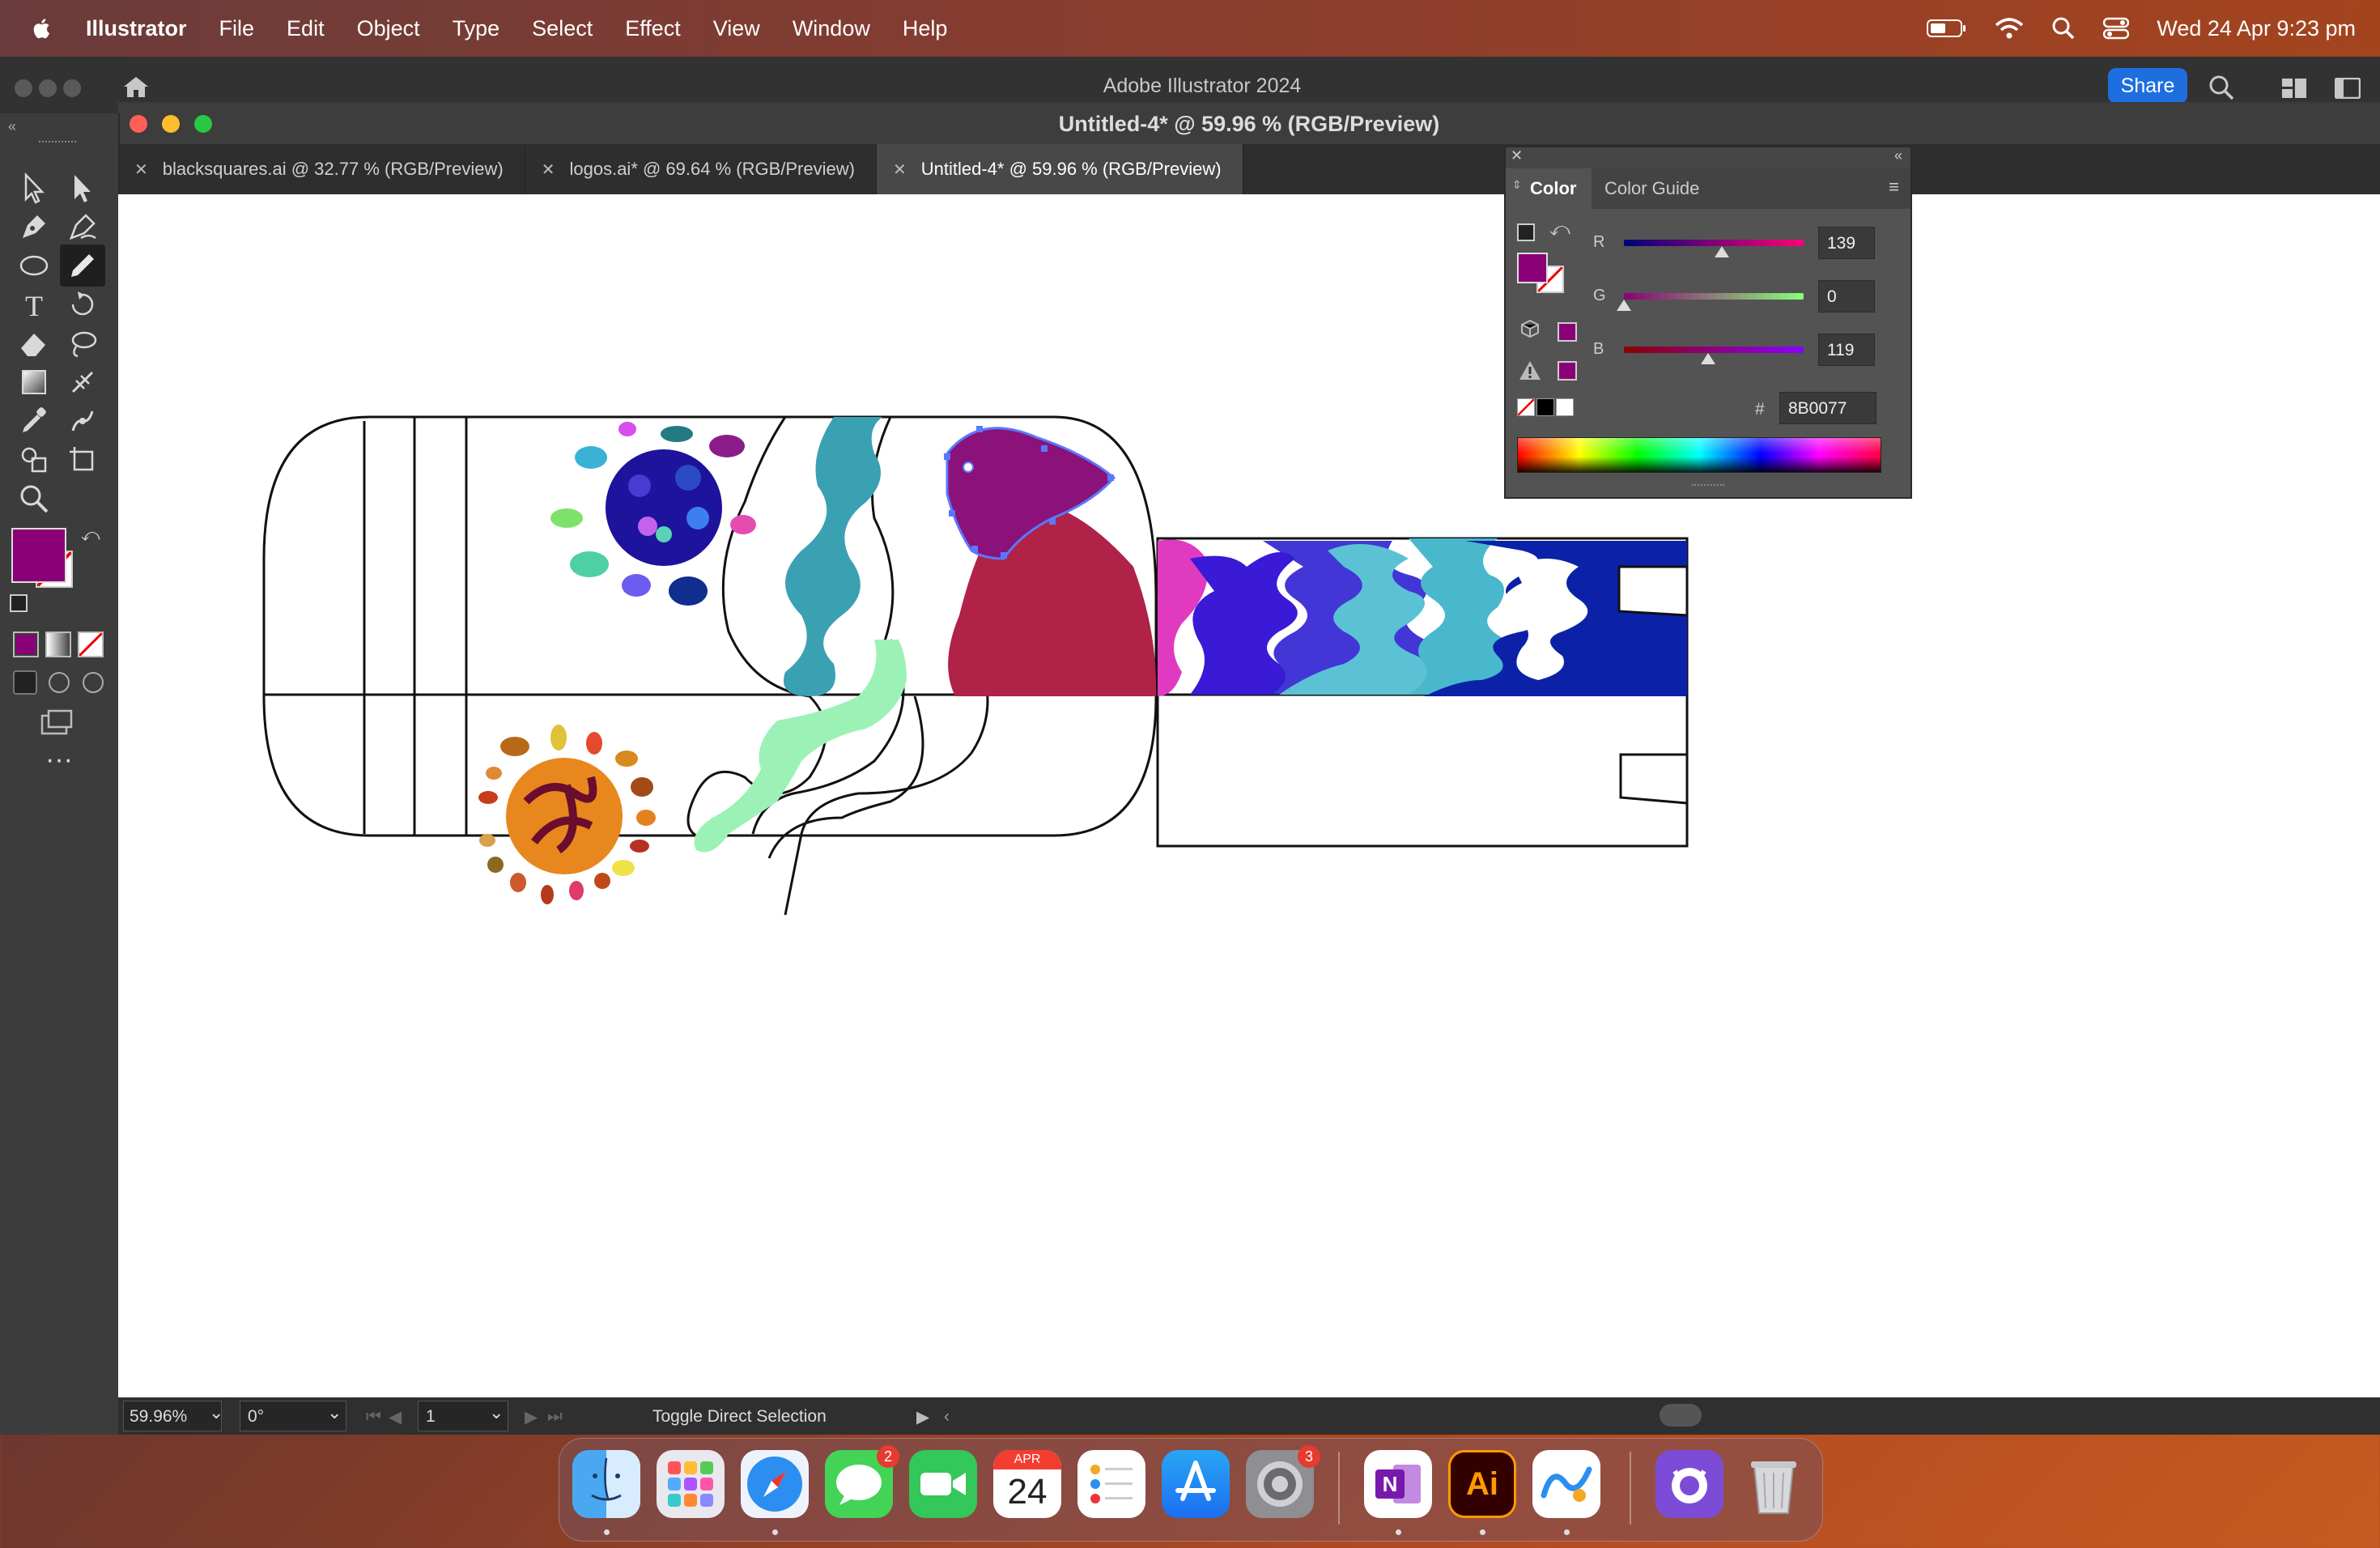 This screenshot has height=1548, width=2380. I want to click on gradient-mode-button, so click(58, 644).